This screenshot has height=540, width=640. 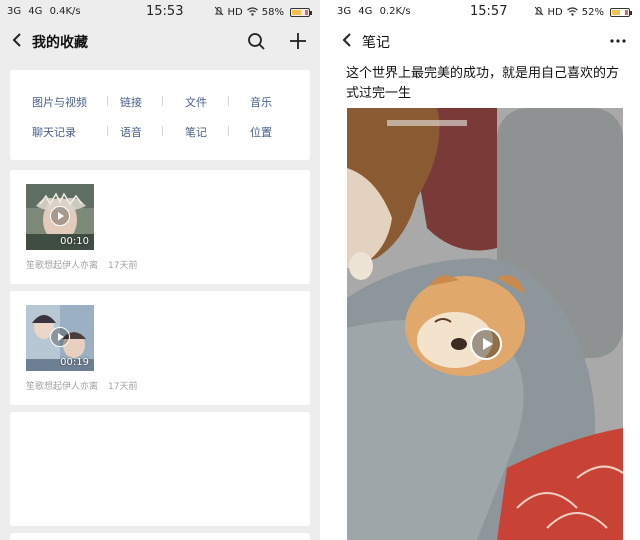 I want to click on clock: 15:57, so click(x=489, y=11).